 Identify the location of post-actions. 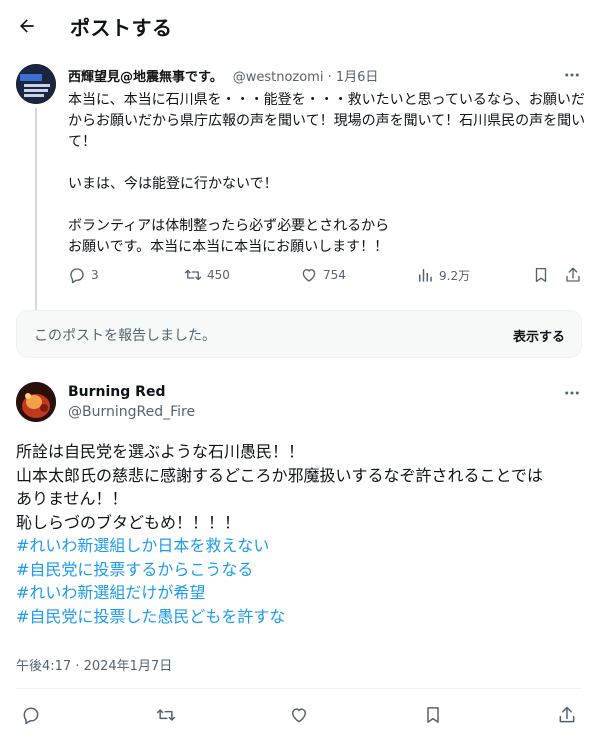
(299, 716).